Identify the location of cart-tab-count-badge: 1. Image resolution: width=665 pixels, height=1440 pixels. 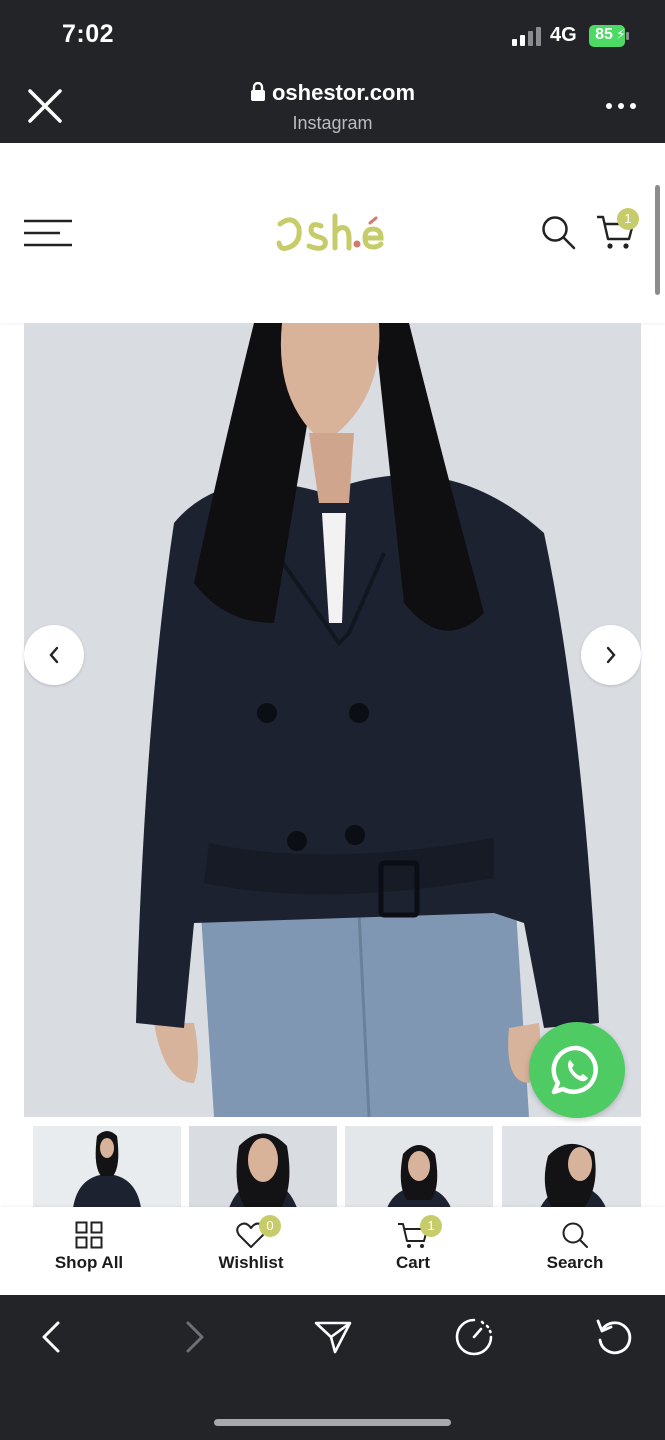
(431, 1226).